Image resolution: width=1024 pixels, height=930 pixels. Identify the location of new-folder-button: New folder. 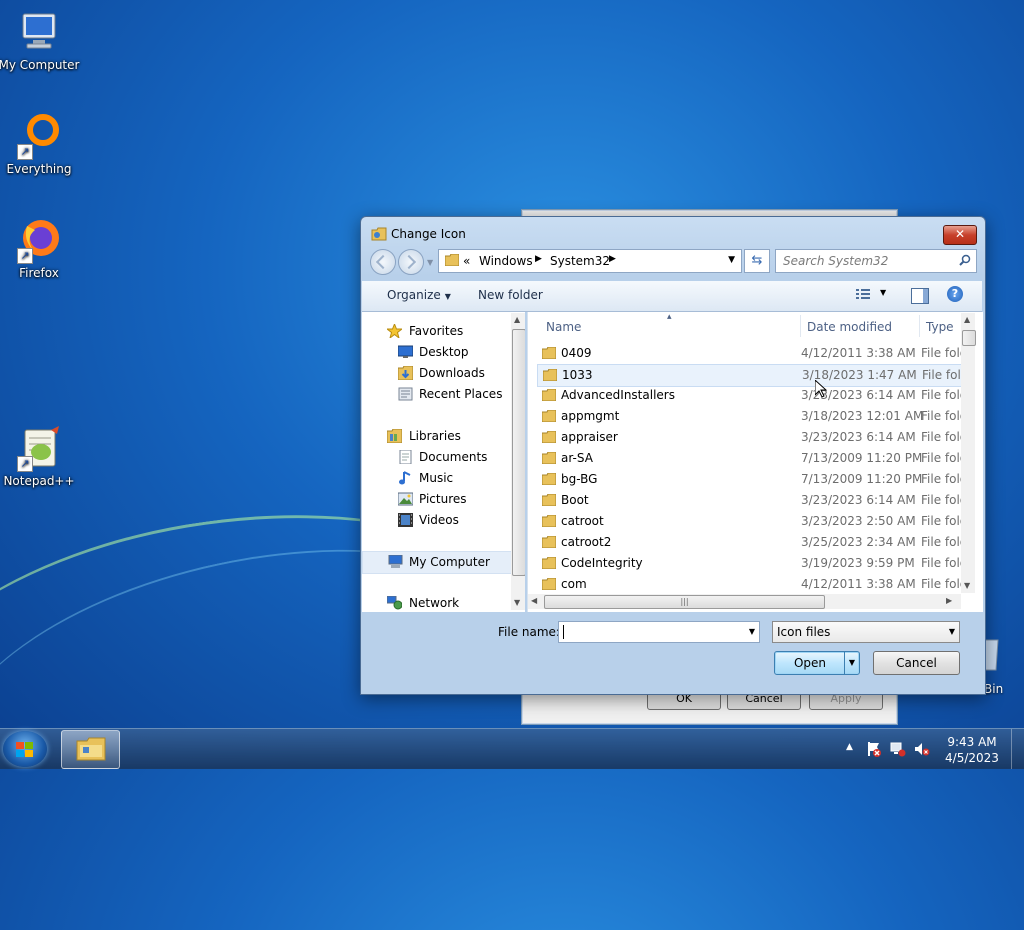
(510, 295).